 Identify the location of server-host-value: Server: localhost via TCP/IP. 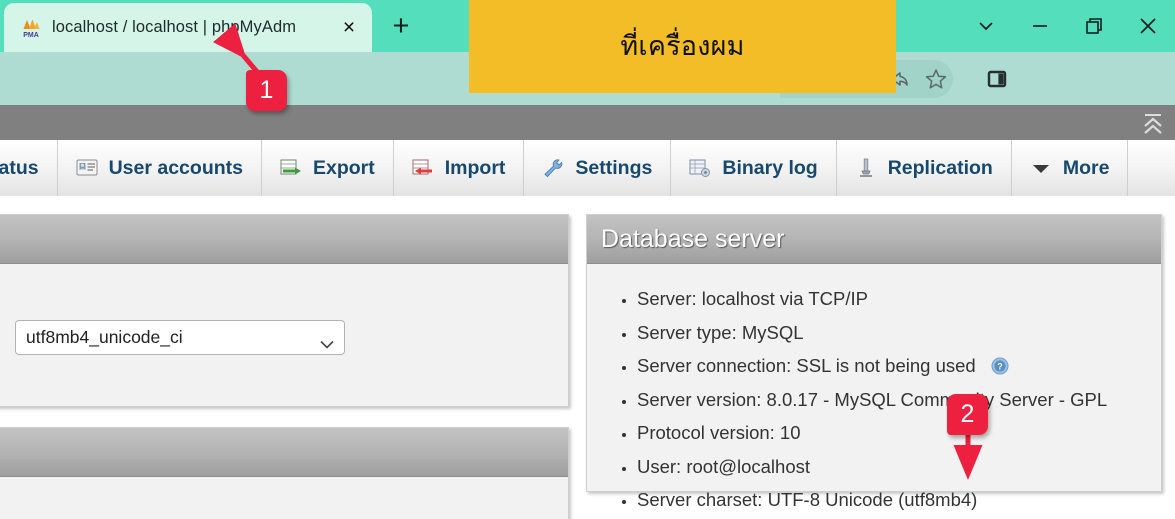
(752, 298).